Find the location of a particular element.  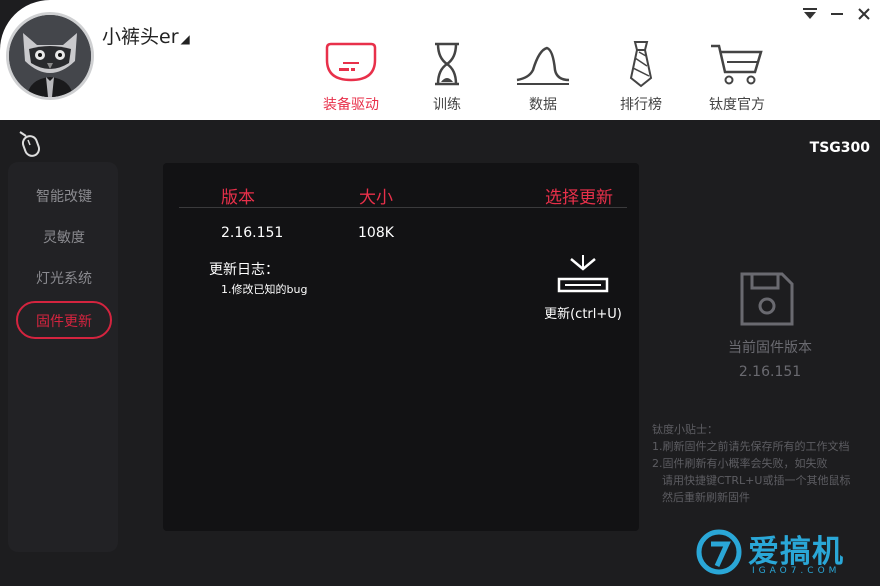

username-text: 小裤头er is located at coordinates (140, 37).